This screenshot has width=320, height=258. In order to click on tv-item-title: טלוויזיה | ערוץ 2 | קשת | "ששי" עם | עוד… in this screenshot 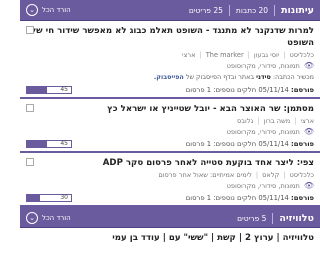, I will do `click(170, 238)`.